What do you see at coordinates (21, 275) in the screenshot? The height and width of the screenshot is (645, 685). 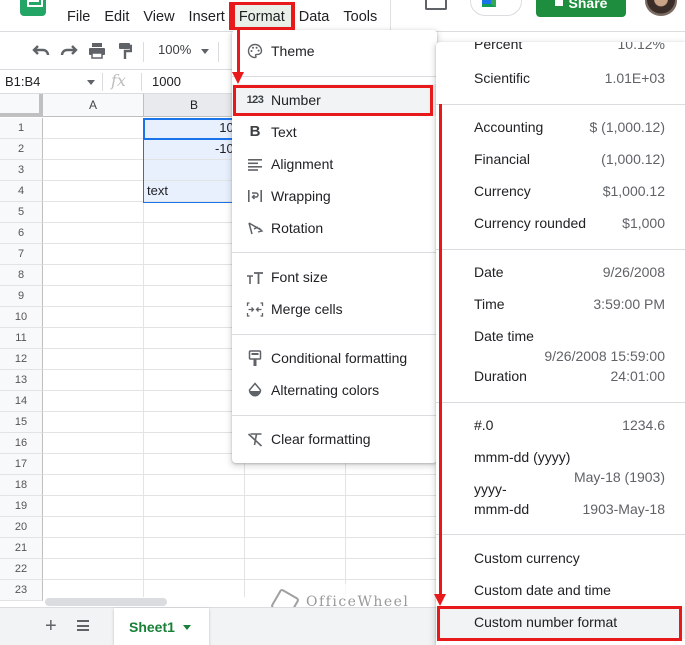 I see `row-header: 8` at bounding box center [21, 275].